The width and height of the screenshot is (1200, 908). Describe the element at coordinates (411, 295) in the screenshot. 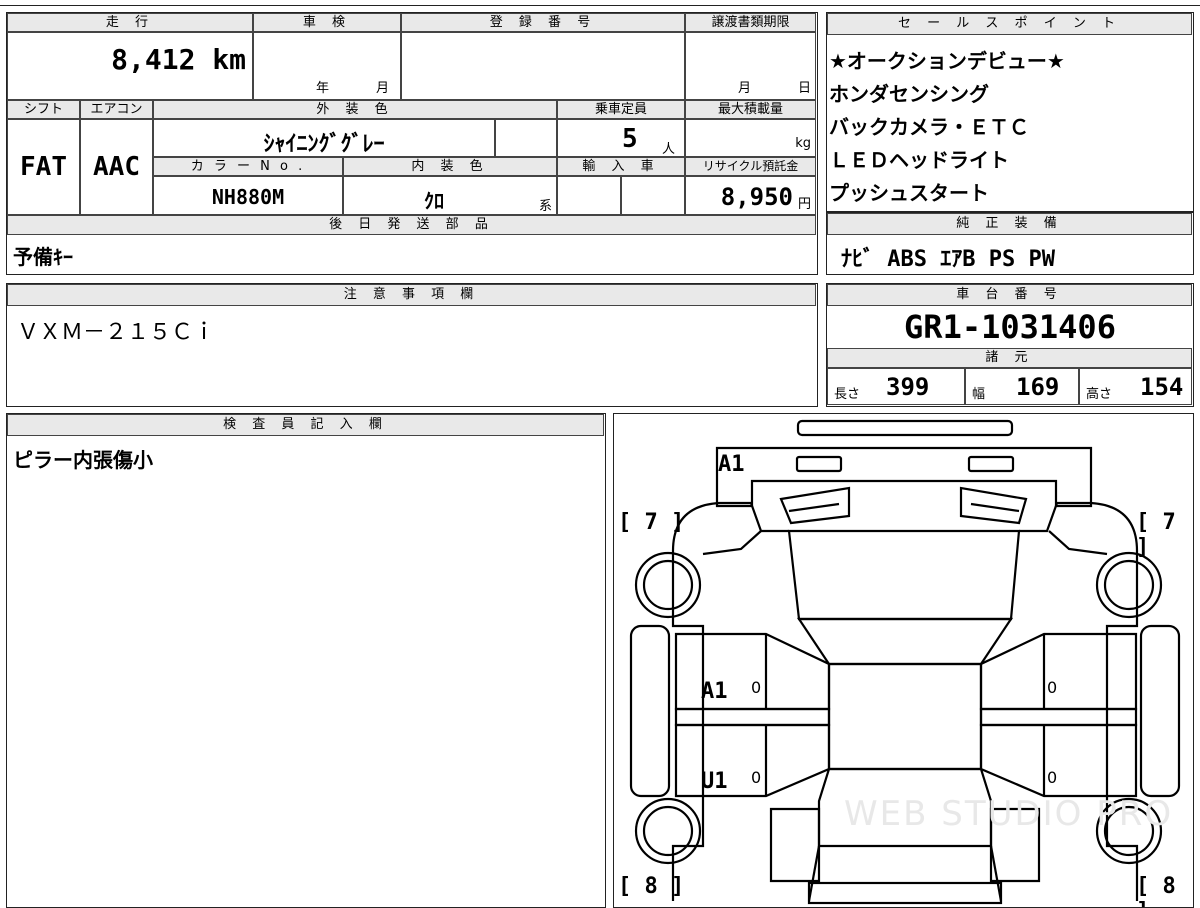

I see `notes-header: 注 意 事 項 欄` at that location.